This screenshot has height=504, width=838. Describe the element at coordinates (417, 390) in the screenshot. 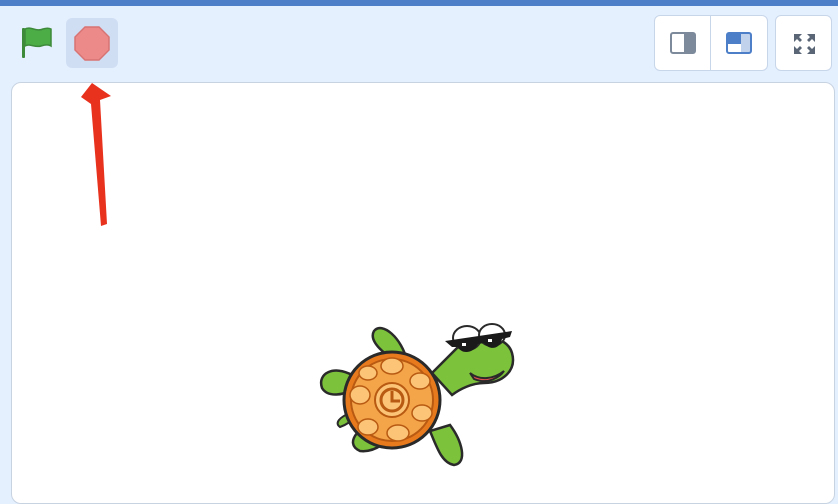

I see `turtle-sprite` at that location.